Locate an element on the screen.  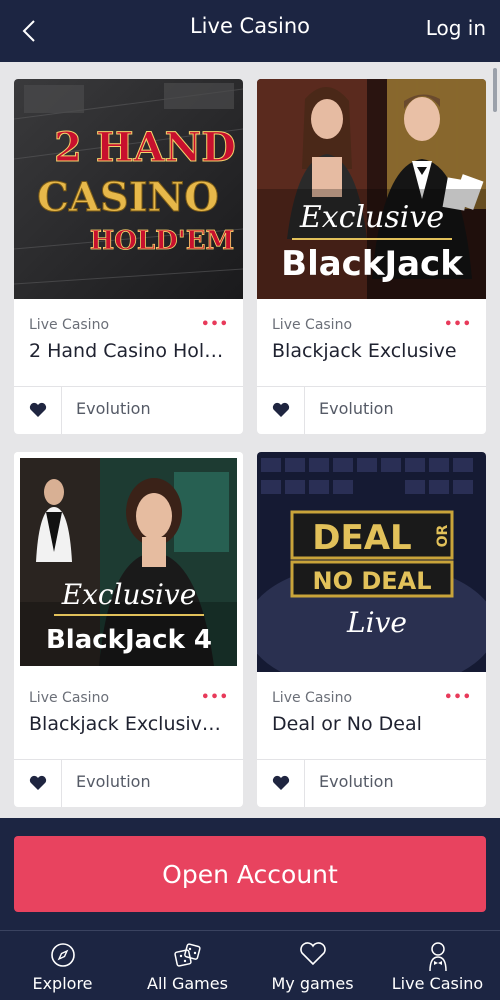
nav-label: All Games is located at coordinates (187, 983).